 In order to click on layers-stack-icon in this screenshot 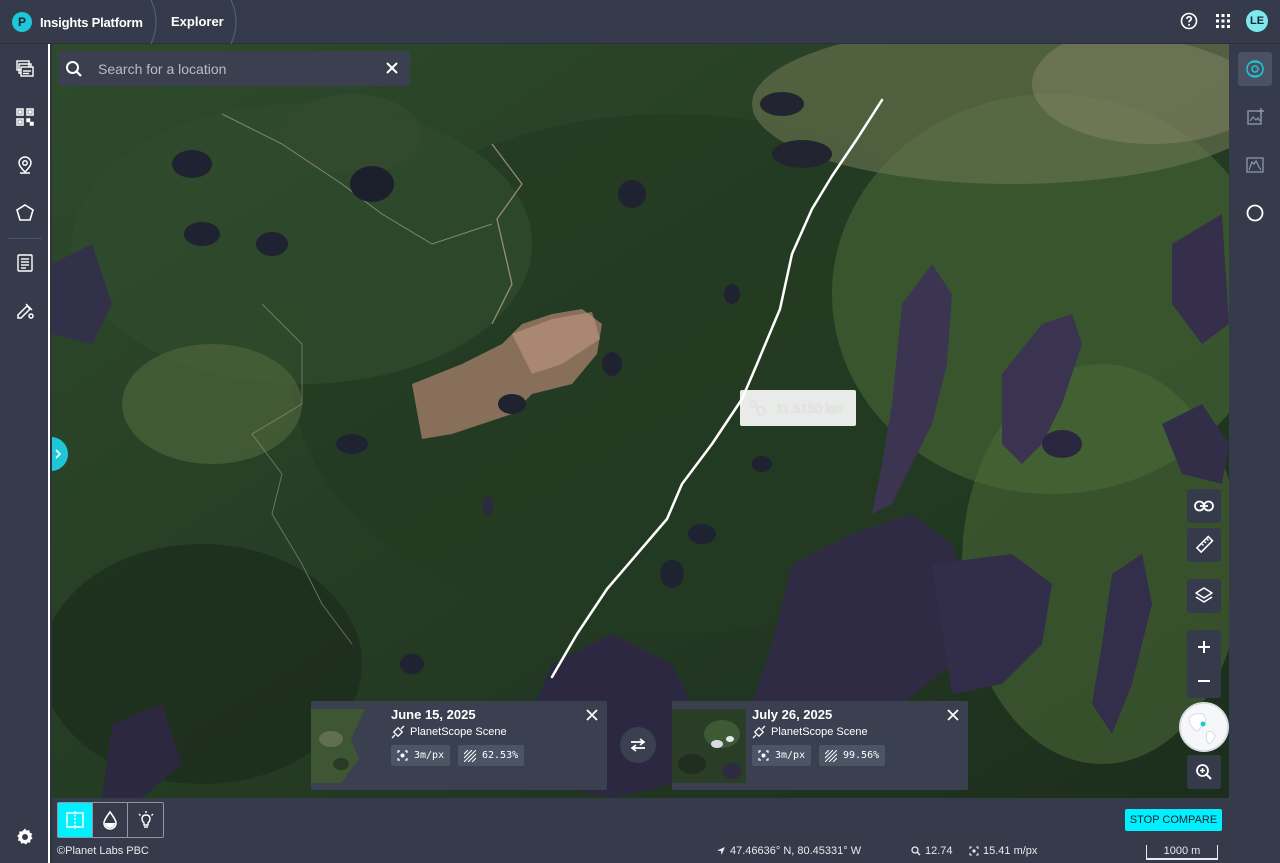, I will do `click(25, 69)`.